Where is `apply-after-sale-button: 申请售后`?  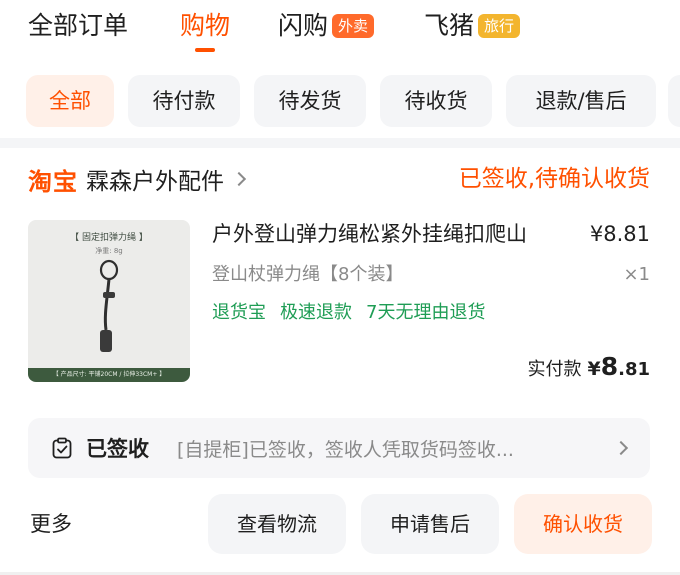 apply-after-sale-button: 申请售后 is located at coordinates (430, 524).